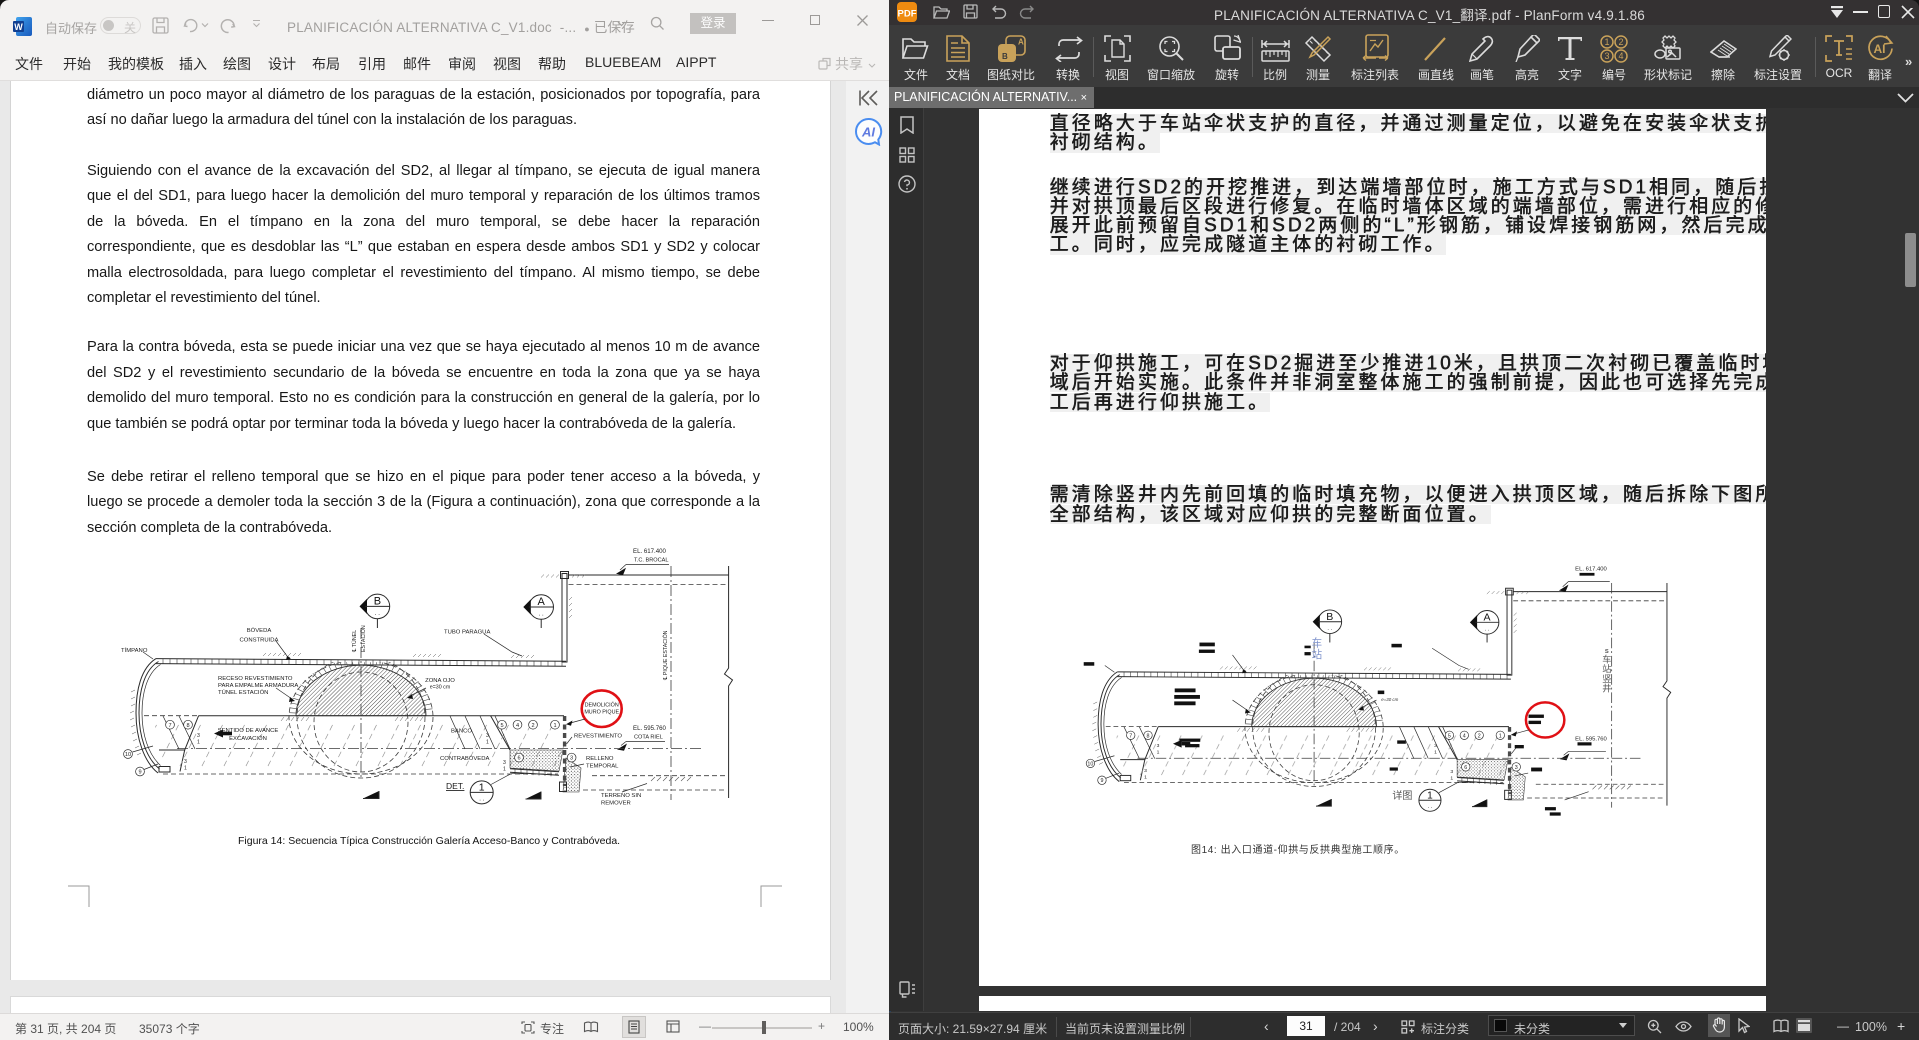 The height and width of the screenshot is (1040, 1919). Describe the element at coordinates (18, 27) in the screenshot. I see `svg-text: W` at that location.